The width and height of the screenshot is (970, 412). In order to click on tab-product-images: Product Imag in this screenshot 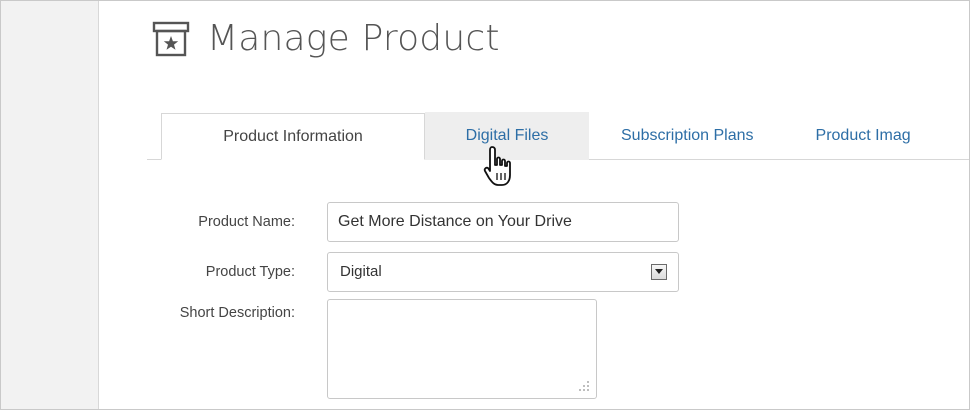, I will do `click(832, 136)`.